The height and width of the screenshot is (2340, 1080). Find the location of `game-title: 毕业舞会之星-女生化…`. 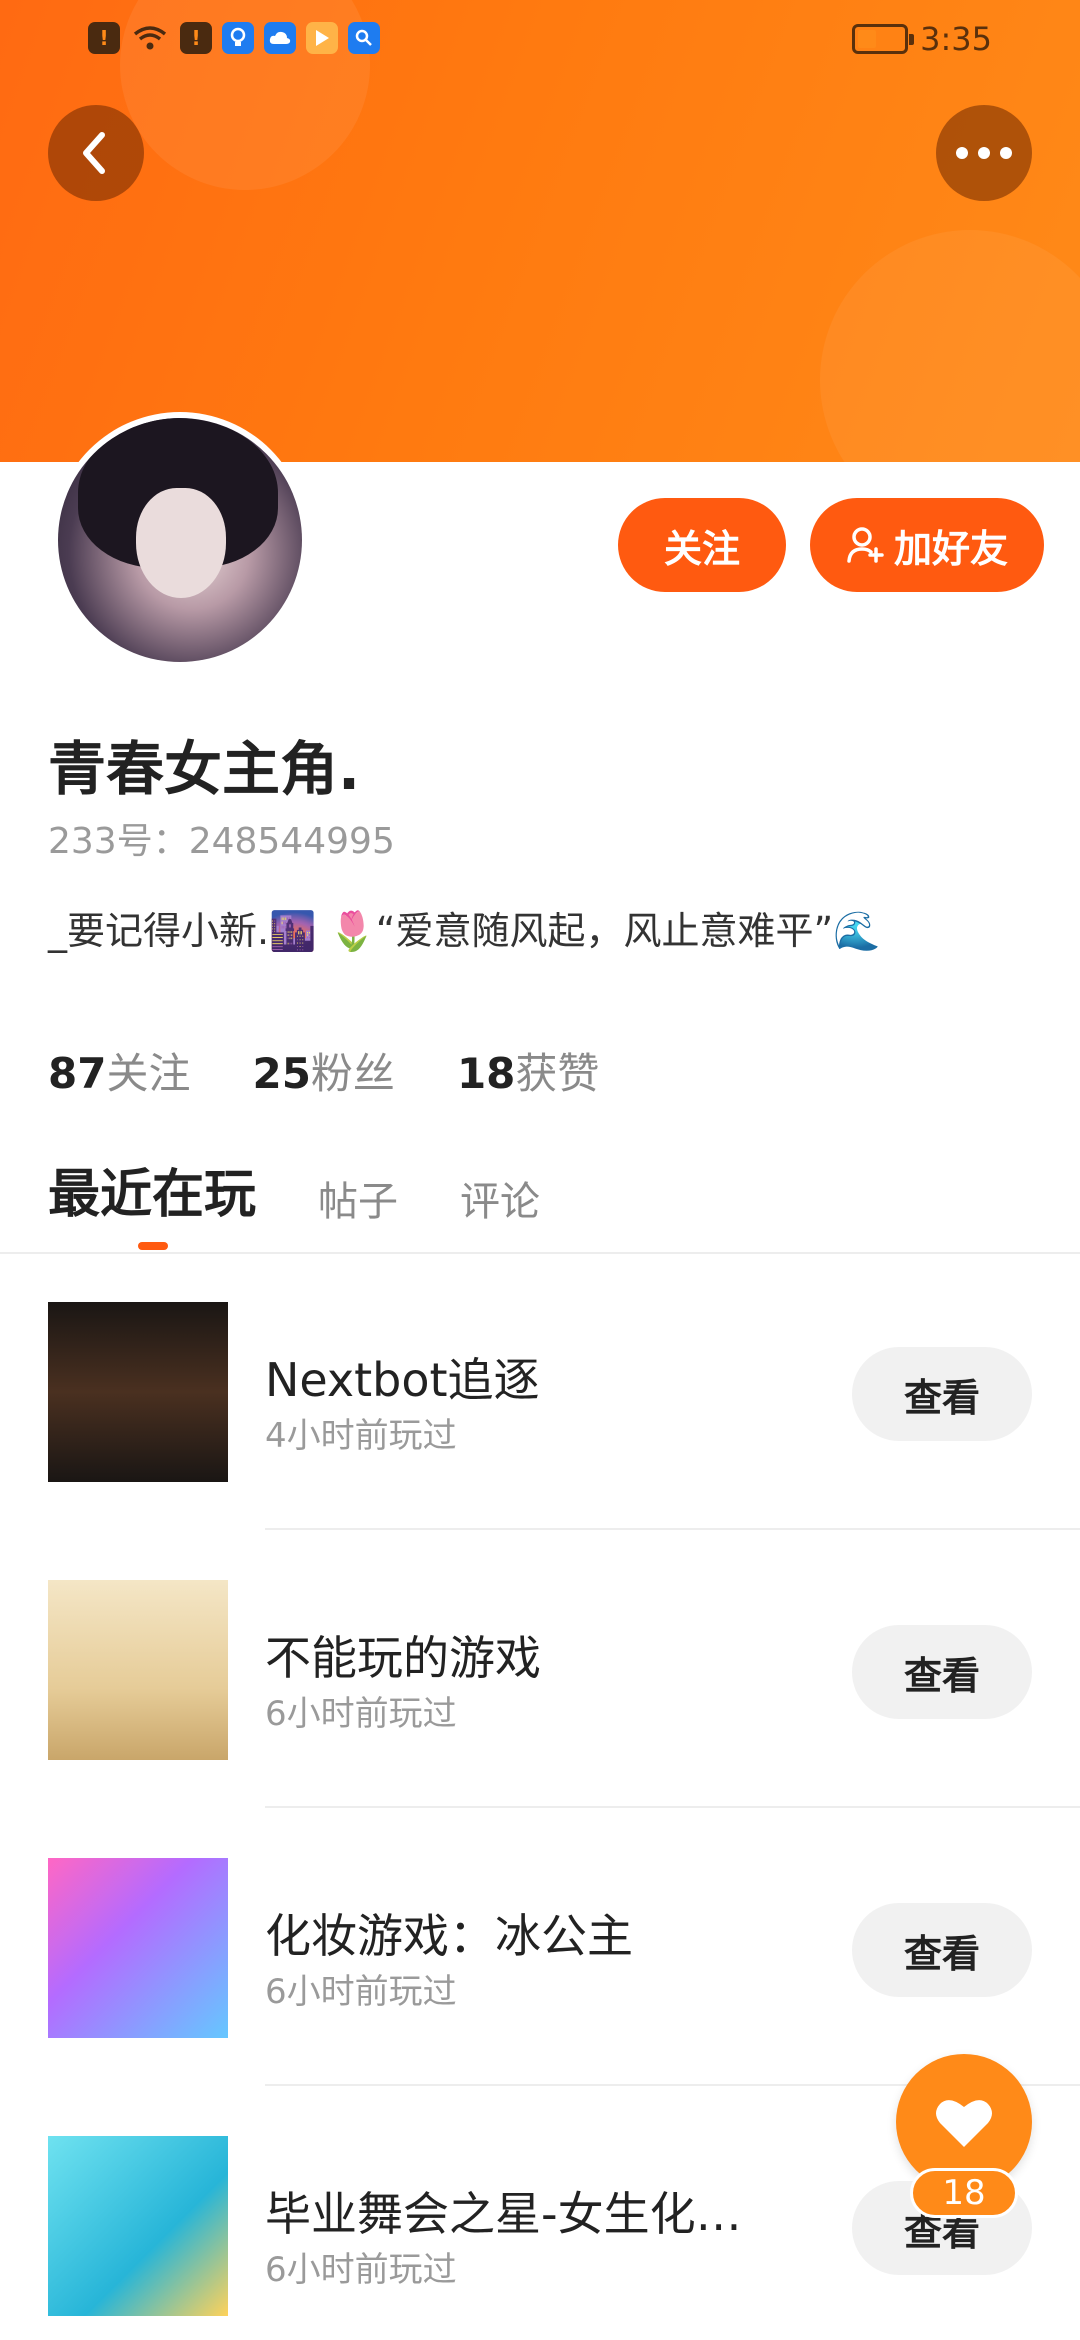

game-title: 毕业舞会之星-女生化… is located at coordinates (503, 2214).